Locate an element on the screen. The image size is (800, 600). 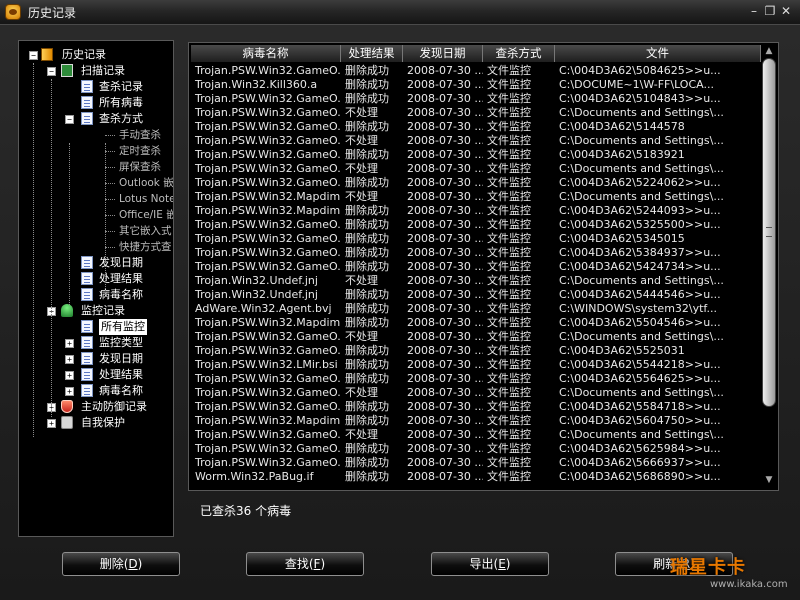
export-button: 导出(E) is located at coordinates (490, 564).